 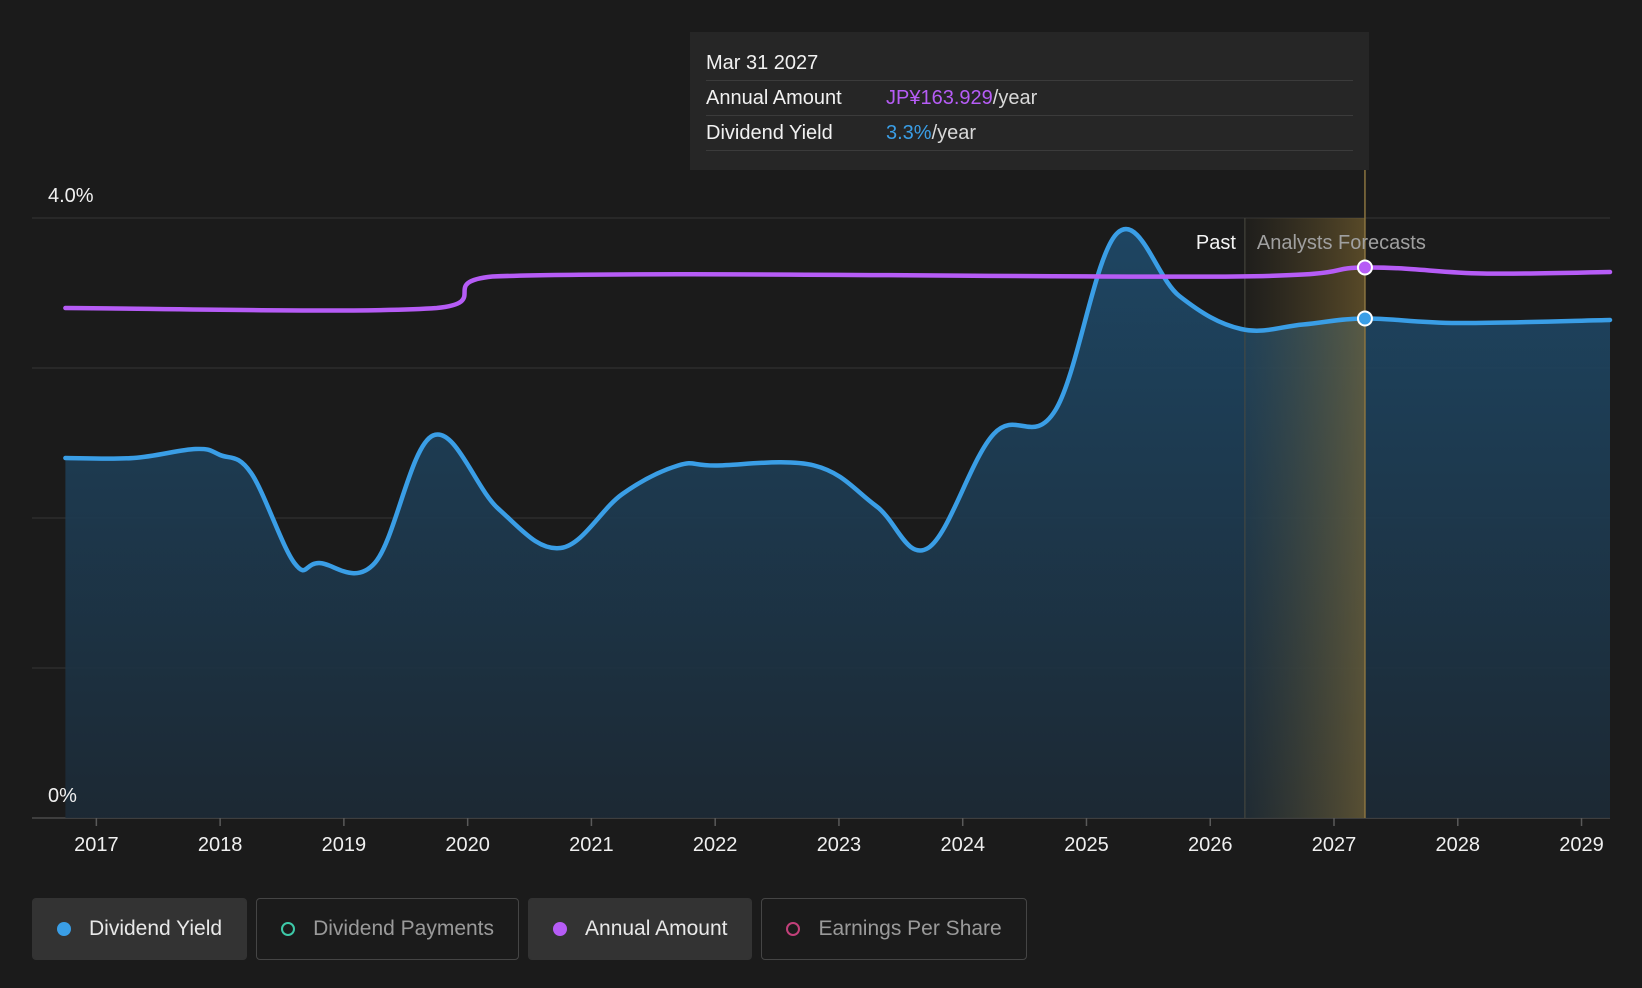 I want to click on tooltip-annual-amount-row: Annual Amount JP¥163.929/year, so click(x=1029, y=98).